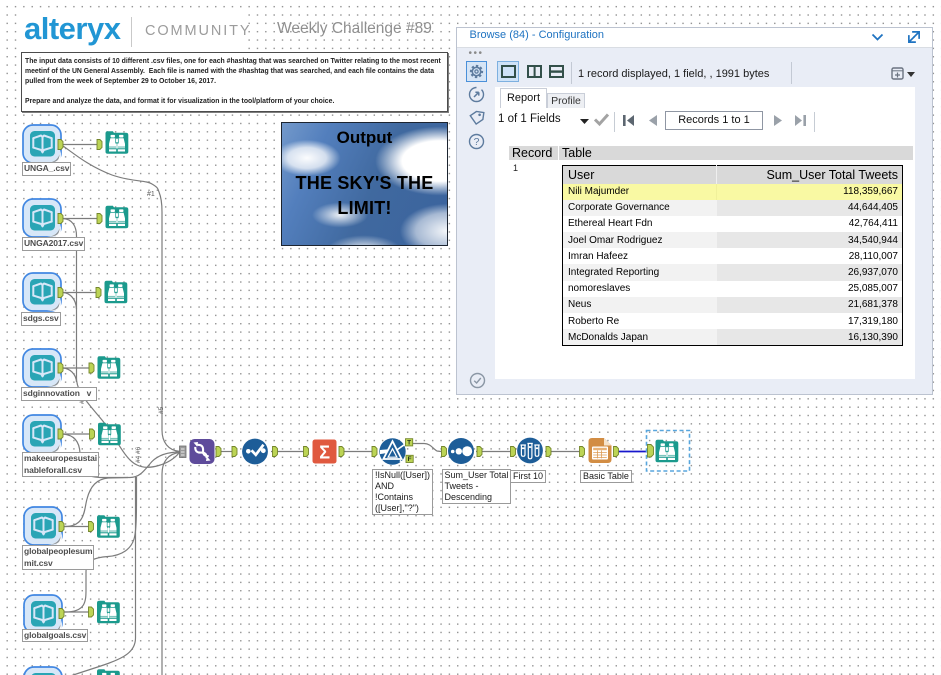  I want to click on svg-text: #1, so click(151, 194).